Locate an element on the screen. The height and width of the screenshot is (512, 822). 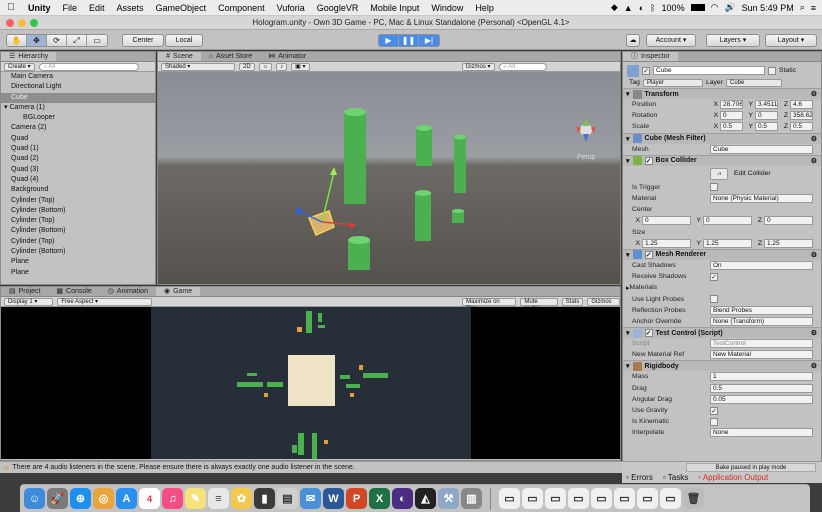
close-window-button is located at coordinates (10, 23).